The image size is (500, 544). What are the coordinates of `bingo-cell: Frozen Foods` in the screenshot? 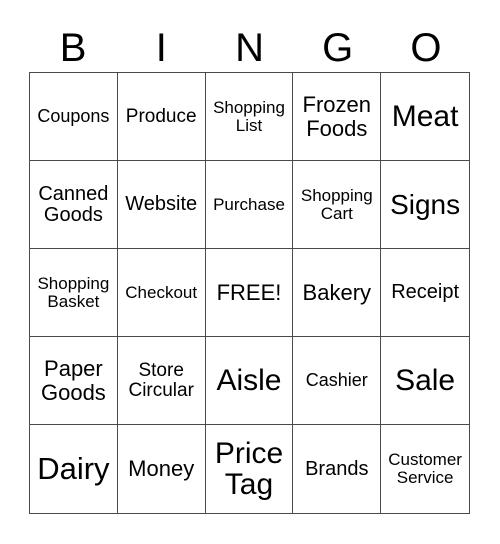 It's located at (337, 117).